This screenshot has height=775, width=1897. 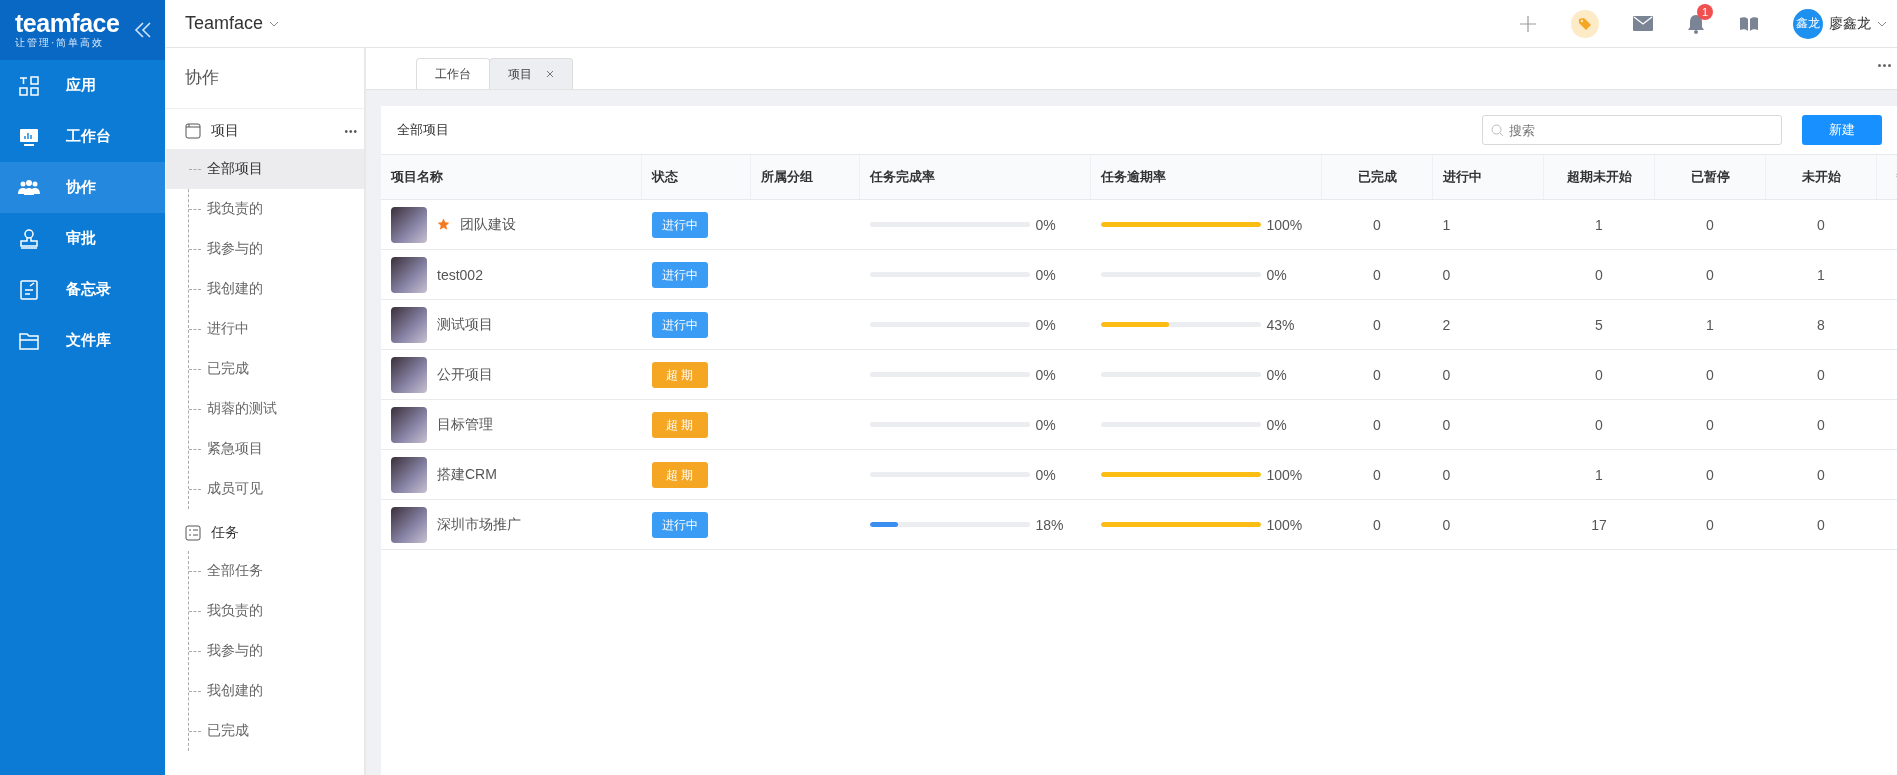 What do you see at coordinates (488, 224) in the screenshot?
I see `project-name: 团队建设` at bounding box center [488, 224].